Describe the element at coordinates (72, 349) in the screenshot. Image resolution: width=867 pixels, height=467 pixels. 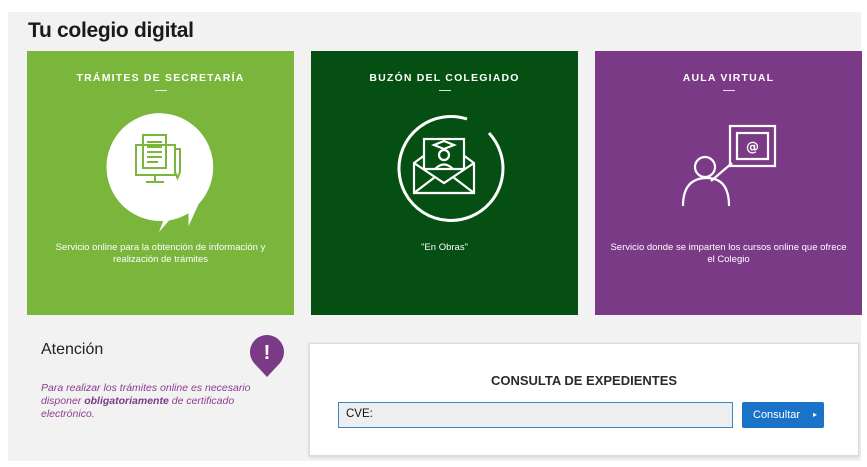
I see `atencion-title: Atención` at that location.